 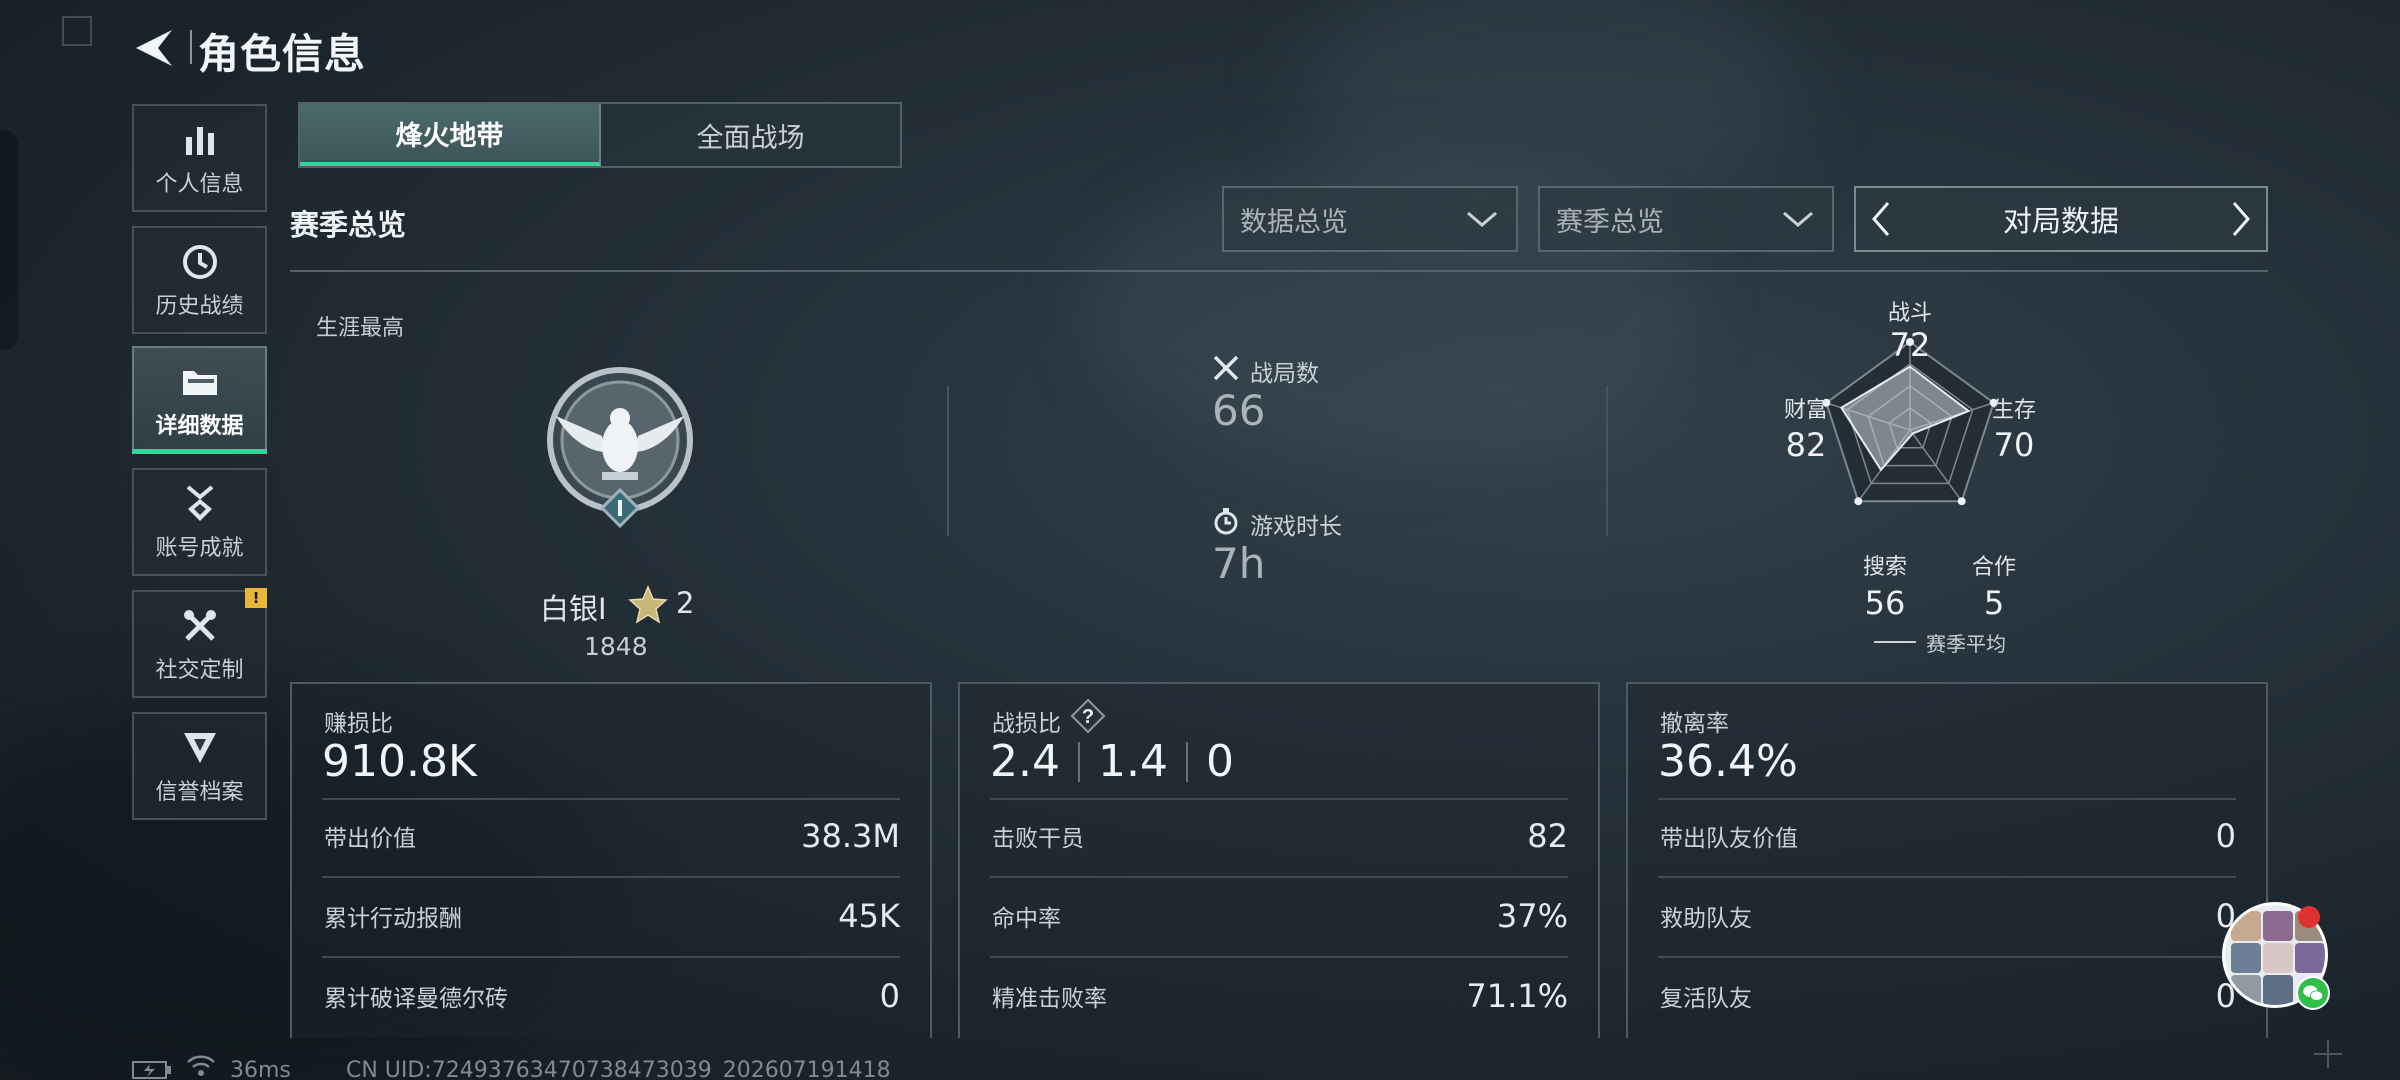 What do you see at coordinates (77, 31) in the screenshot?
I see `corner-frame-icon` at bounding box center [77, 31].